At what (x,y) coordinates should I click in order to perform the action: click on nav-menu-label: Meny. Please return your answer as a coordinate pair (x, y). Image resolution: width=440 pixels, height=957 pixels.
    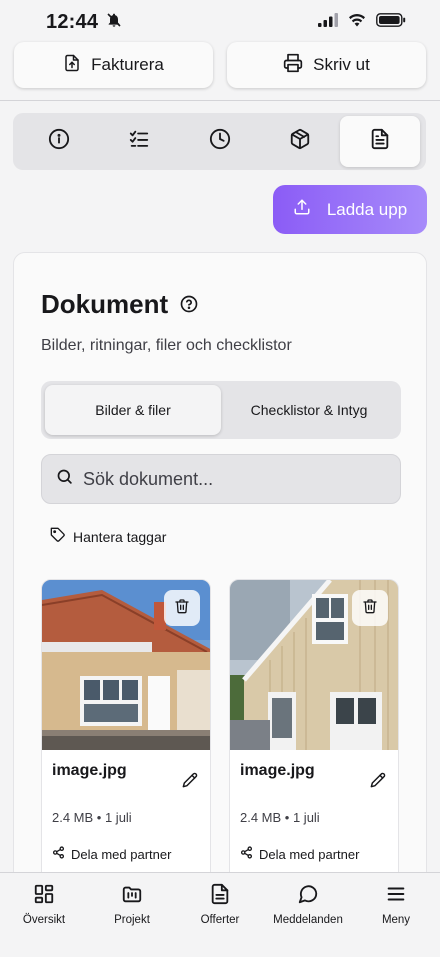
    Looking at the image, I should click on (396, 920).